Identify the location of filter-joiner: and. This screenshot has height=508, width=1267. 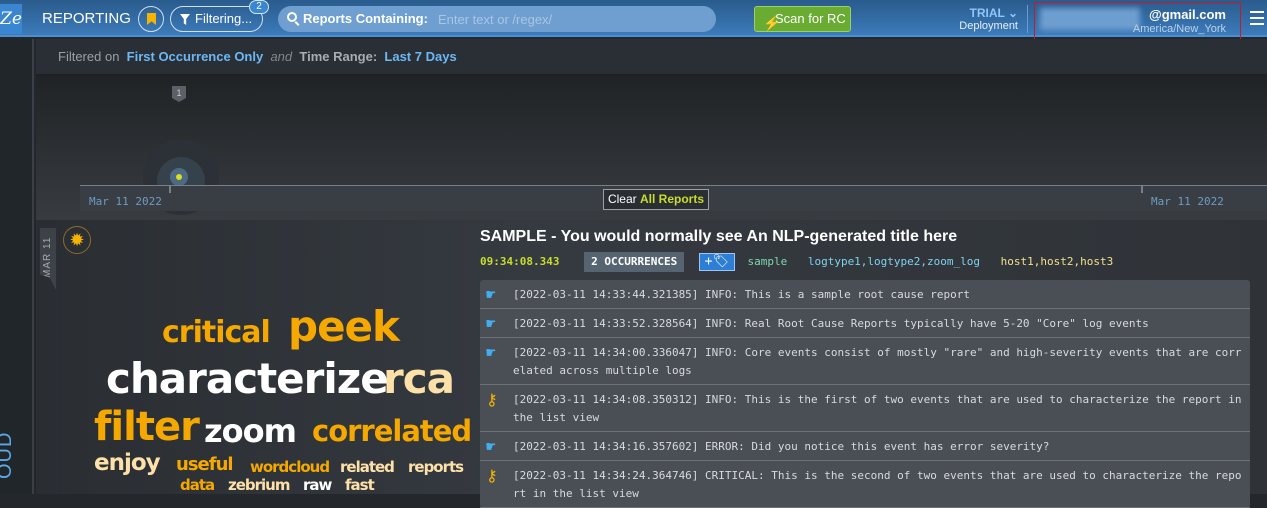
(281, 56).